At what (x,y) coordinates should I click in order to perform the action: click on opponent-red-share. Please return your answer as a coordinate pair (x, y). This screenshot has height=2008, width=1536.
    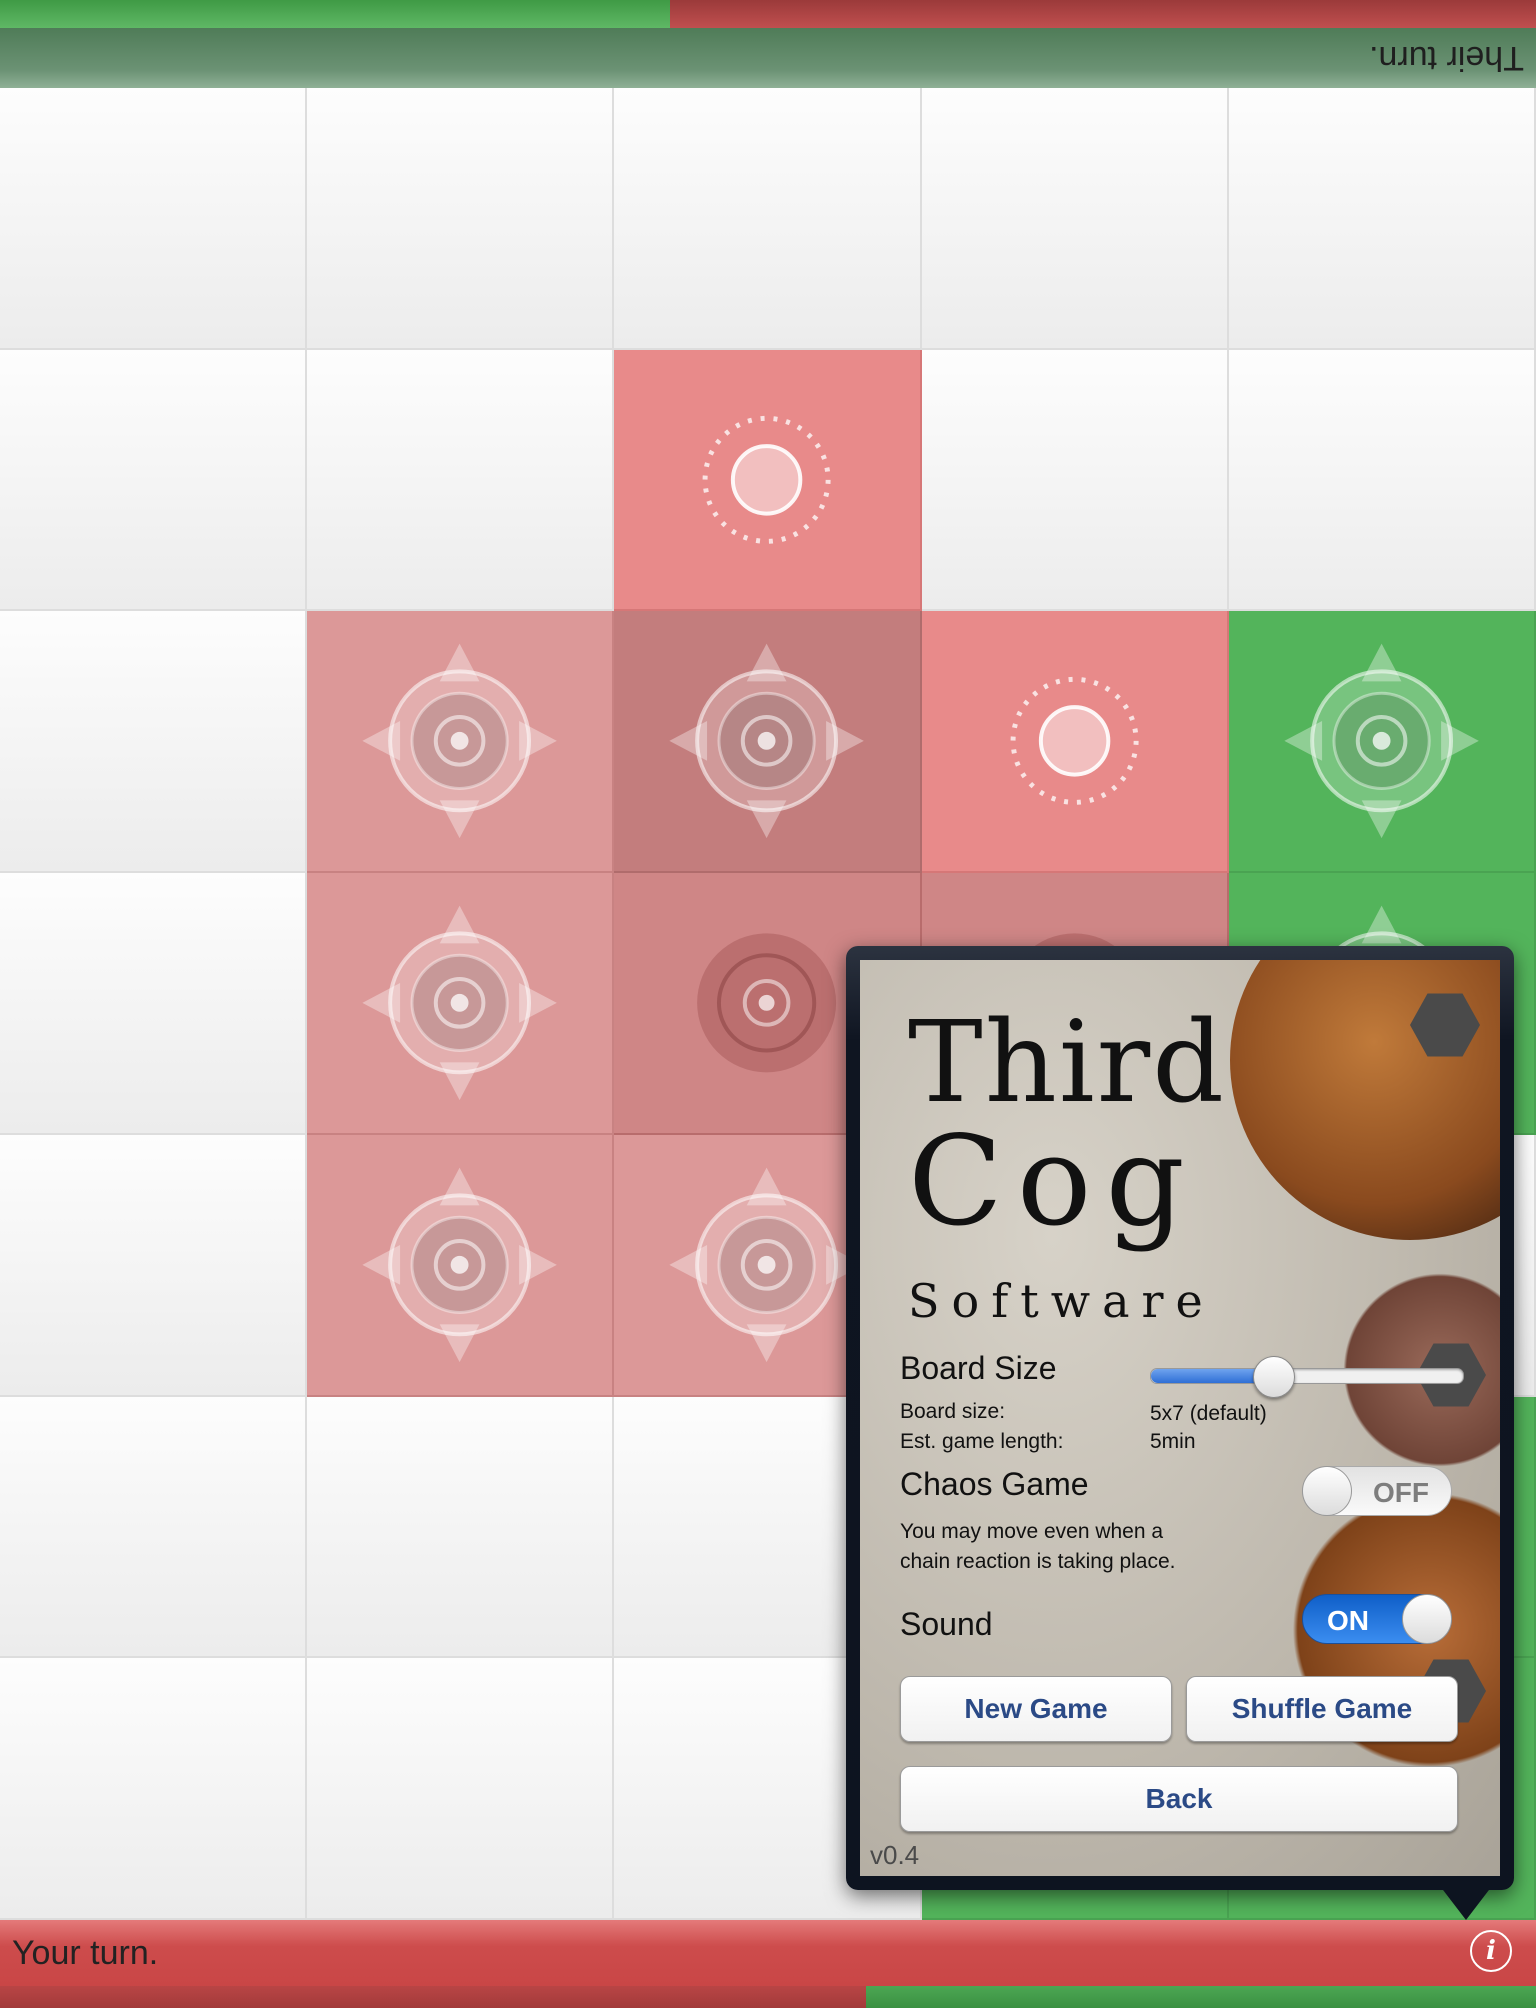
    Looking at the image, I should click on (1103, 14).